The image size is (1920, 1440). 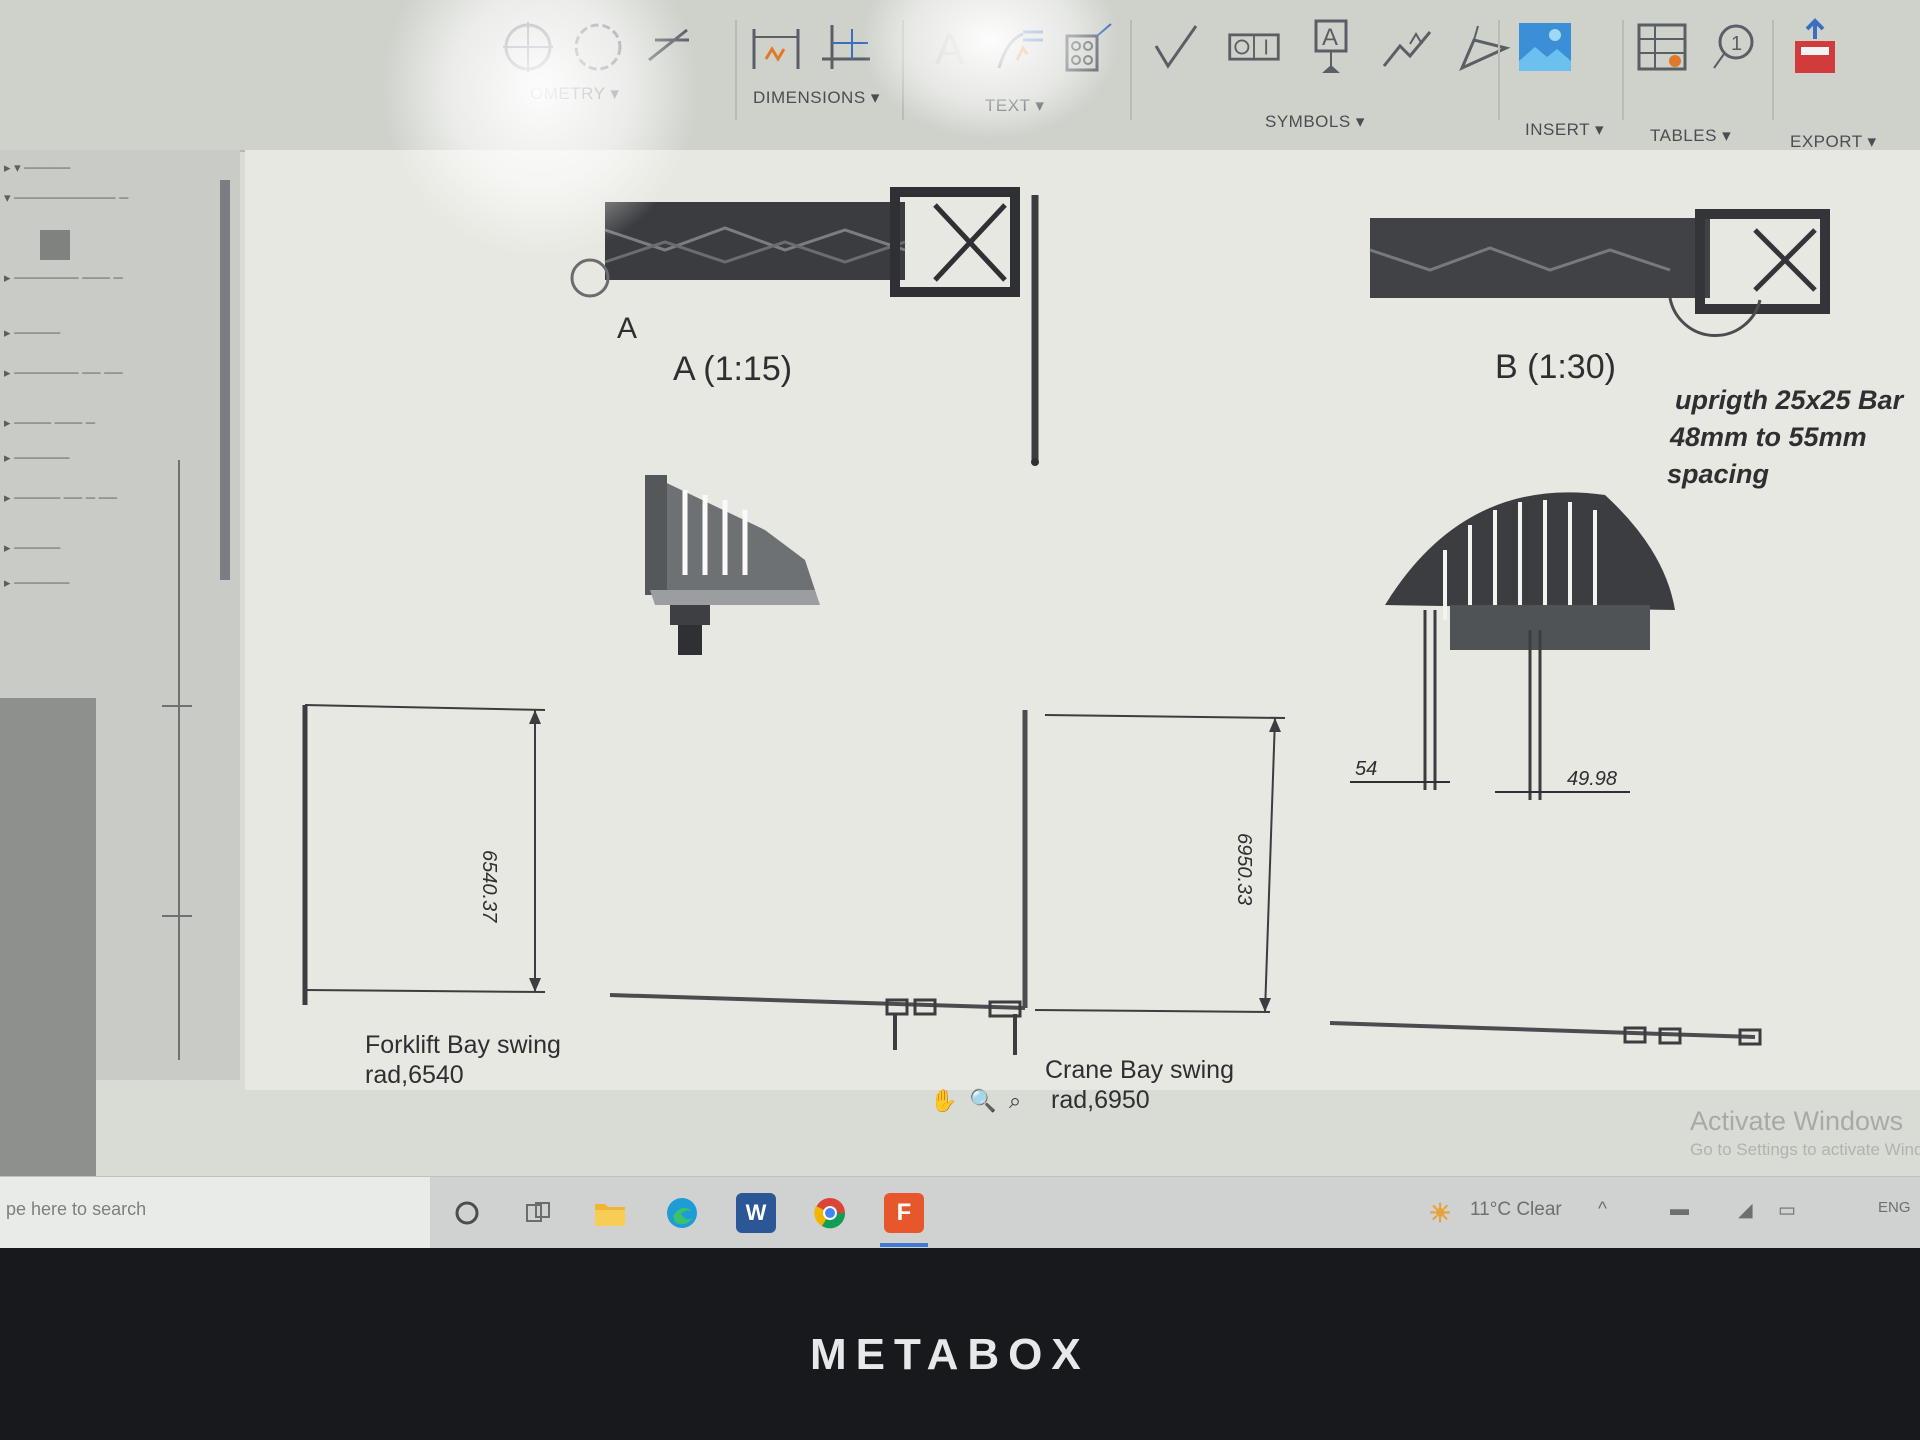 What do you see at coordinates (63, 278) in the screenshot?
I see `browser-row: ▸ ─────── ─── ─` at bounding box center [63, 278].